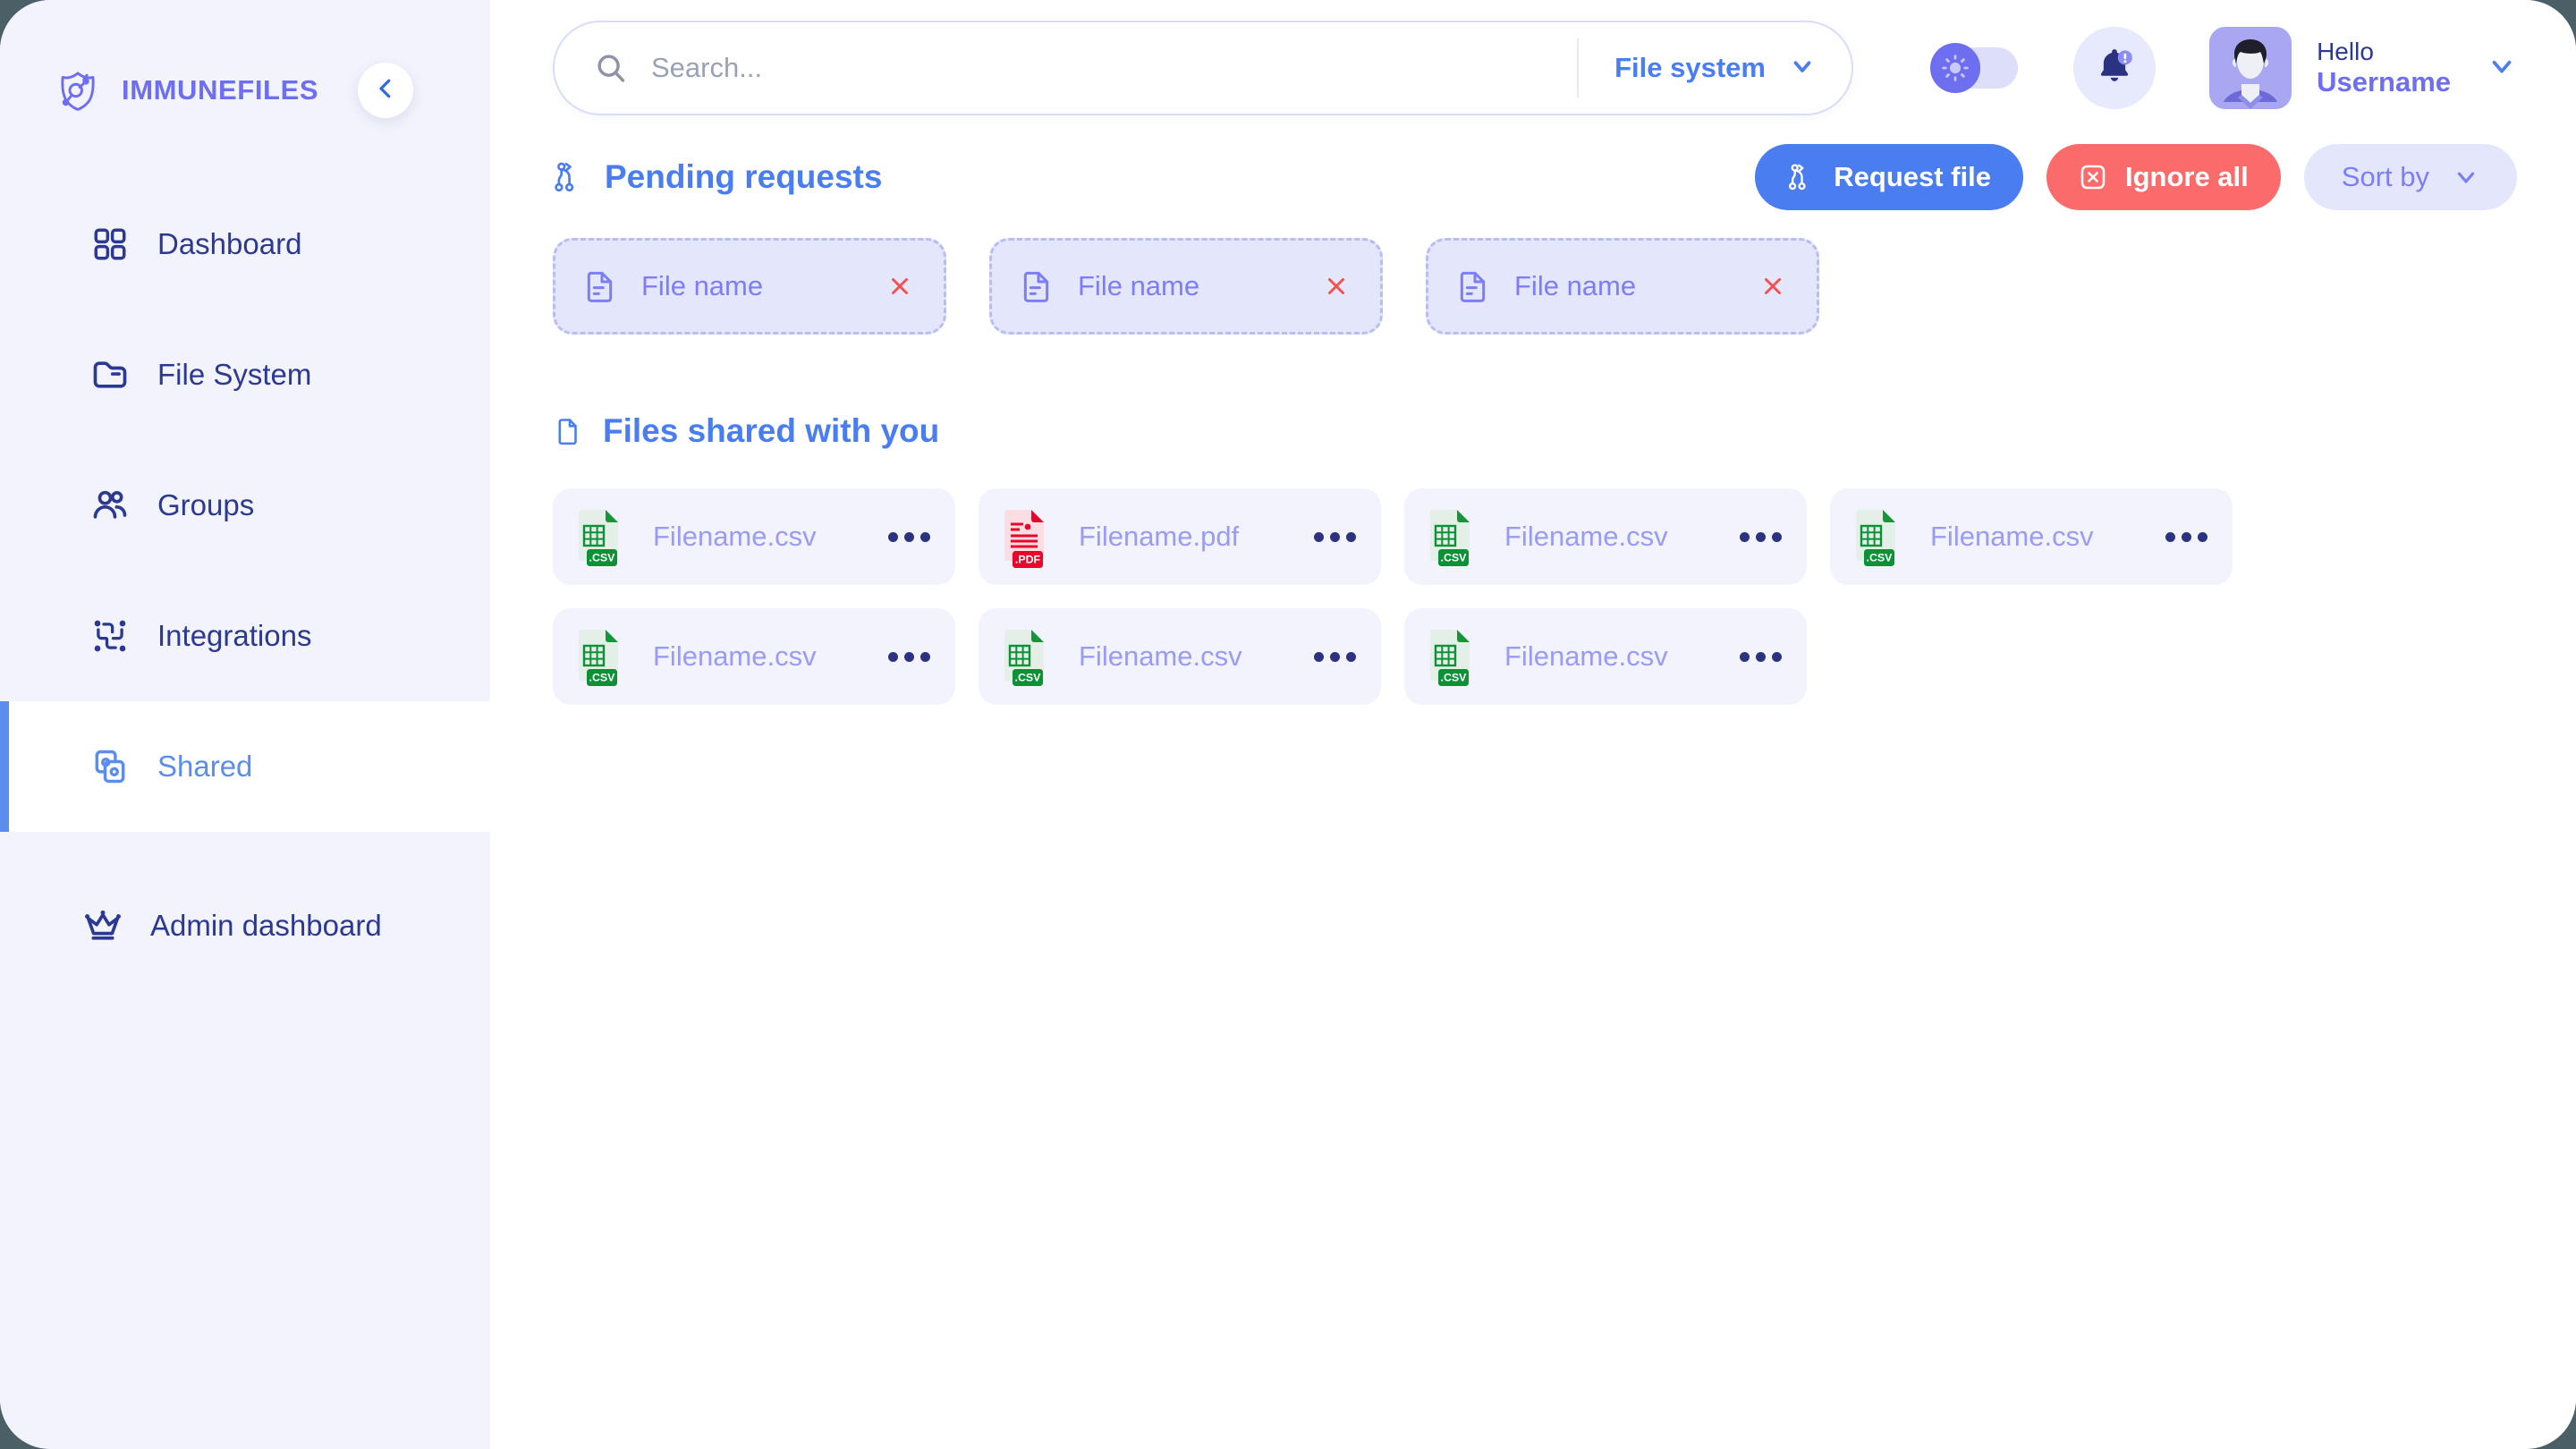  Describe the element at coordinates (110, 505) in the screenshot. I see `users-icon` at that location.